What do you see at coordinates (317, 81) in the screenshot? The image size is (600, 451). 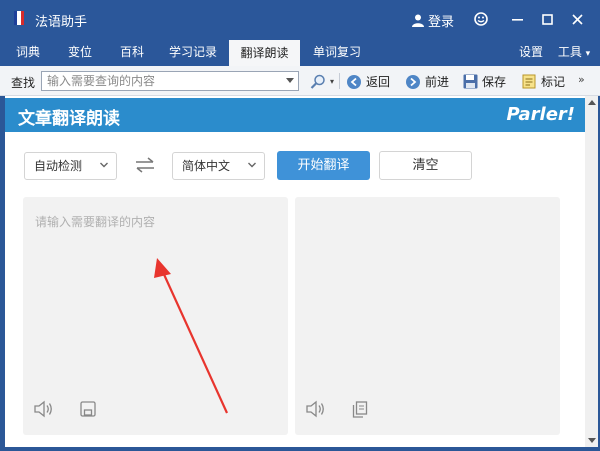 I see `magnifier-icon` at bounding box center [317, 81].